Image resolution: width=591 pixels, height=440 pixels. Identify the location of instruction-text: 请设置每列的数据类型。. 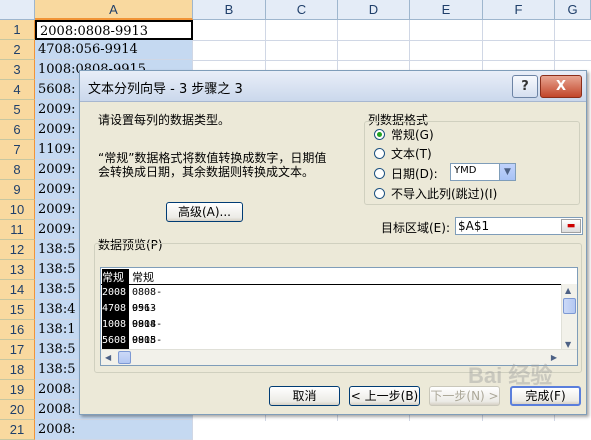
(164, 120).